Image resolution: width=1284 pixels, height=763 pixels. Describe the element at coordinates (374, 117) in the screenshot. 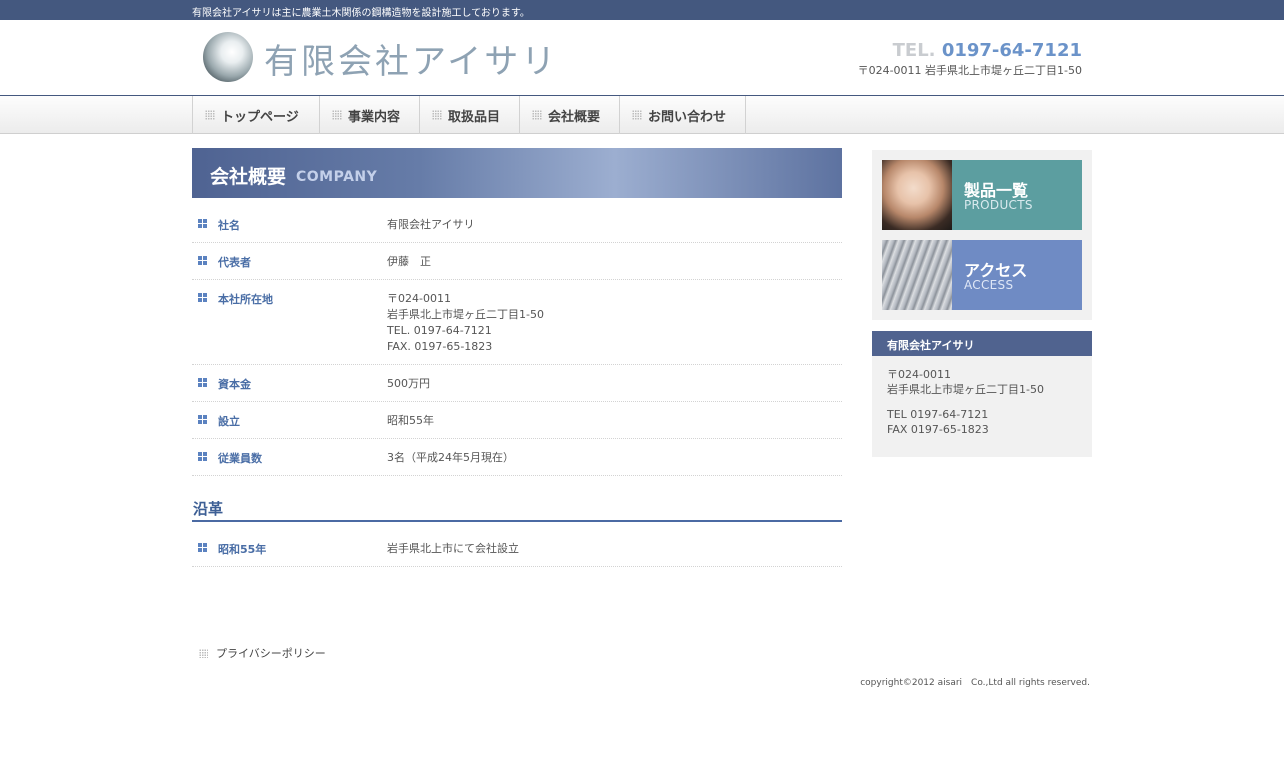

I see `nav-item-label: 事業内容` at that location.